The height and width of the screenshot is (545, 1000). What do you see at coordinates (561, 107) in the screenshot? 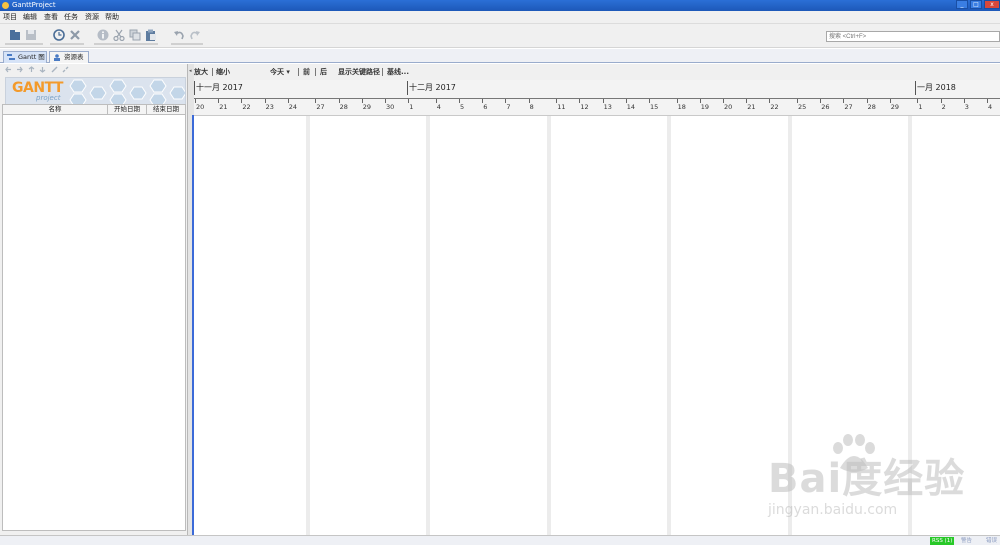
I see `day-label: 11` at bounding box center [561, 107].